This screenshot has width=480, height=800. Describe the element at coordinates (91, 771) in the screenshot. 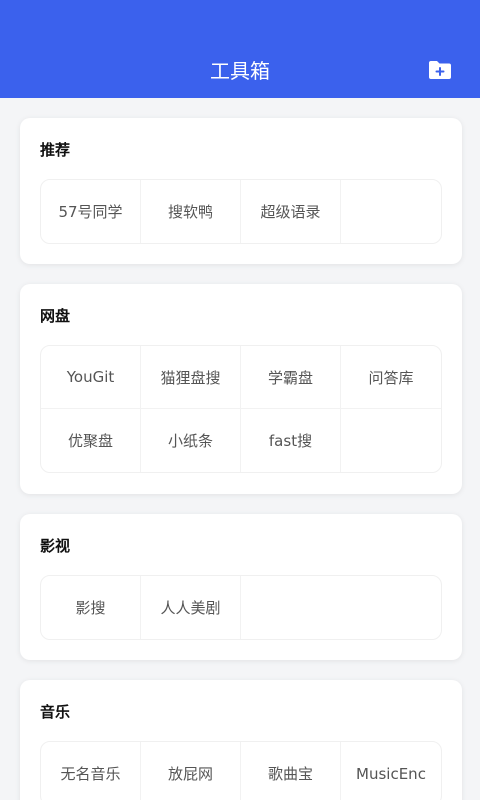

I see `tool-item: 无名音乐` at that location.